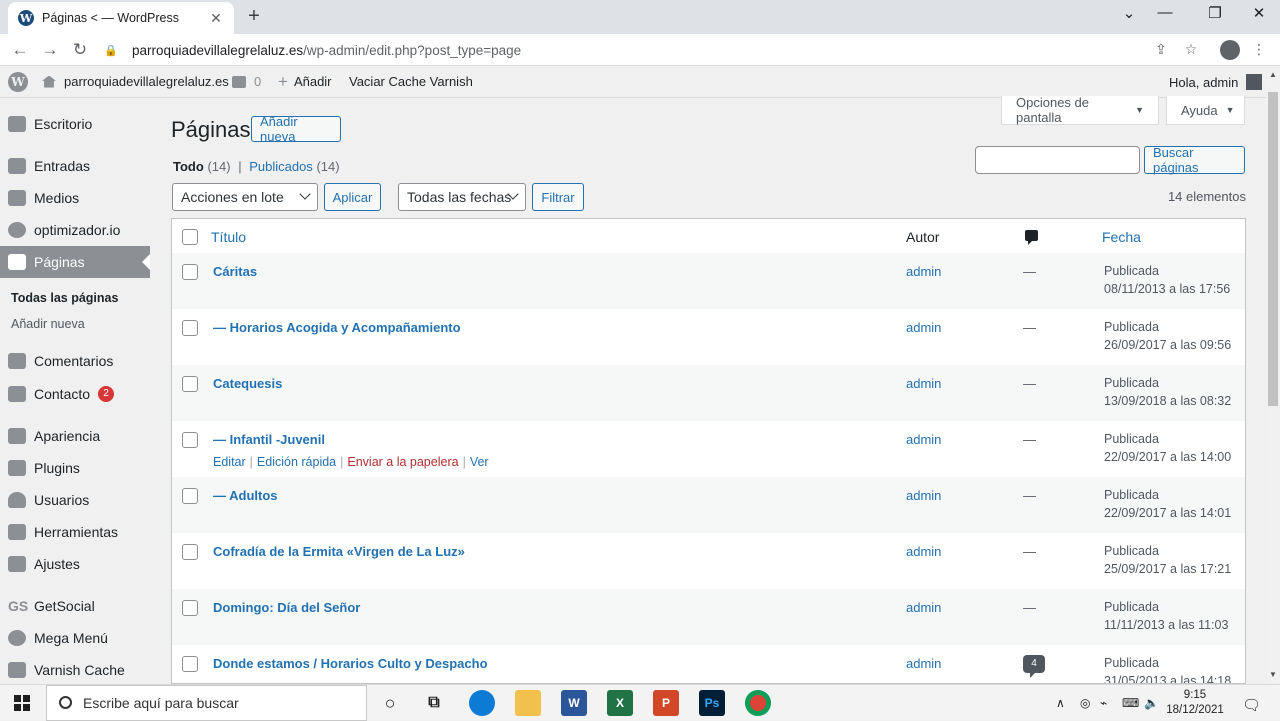 Image resolution: width=1280 pixels, height=721 pixels. I want to click on windows-start-icon, so click(22, 703).